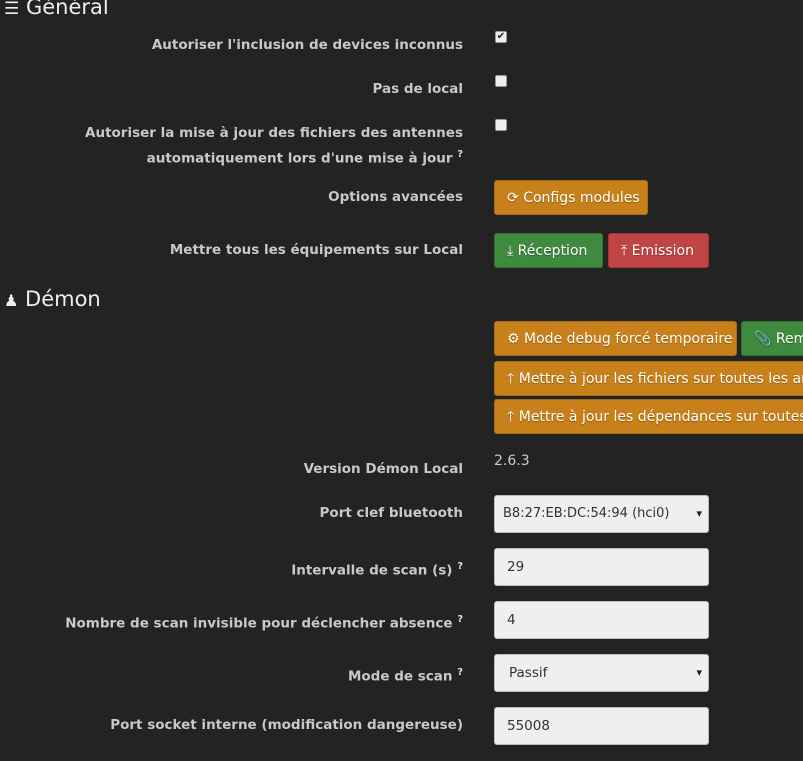 The height and width of the screenshot is (761, 803). Describe the element at coordinates (391, 513) in the screenshot. I see `label-port: Port clef bluetooth` at that location.